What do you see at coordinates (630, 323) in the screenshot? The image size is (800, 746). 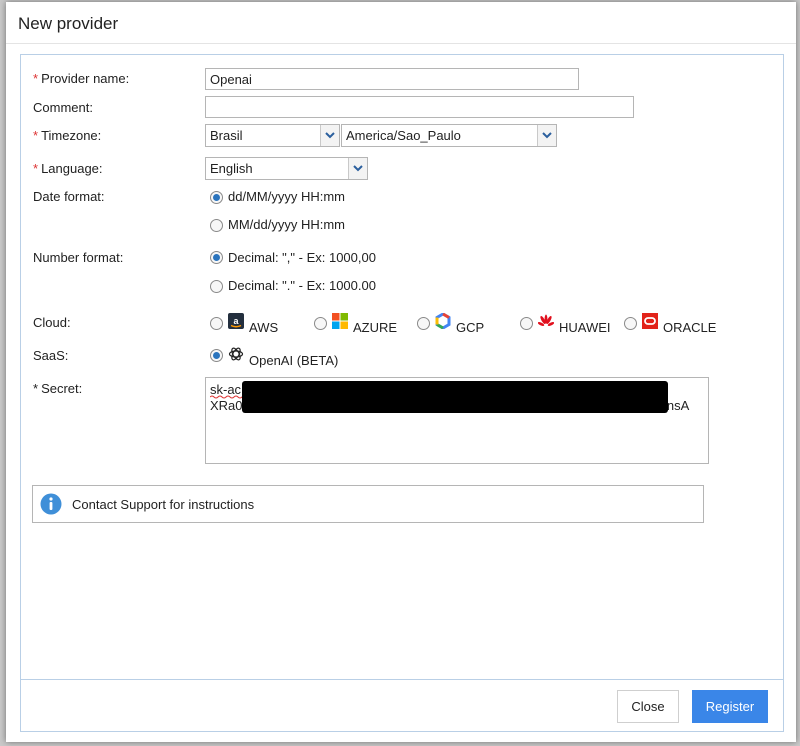 I see `cloud-radio-oracle` at bounding box center [630, 323].